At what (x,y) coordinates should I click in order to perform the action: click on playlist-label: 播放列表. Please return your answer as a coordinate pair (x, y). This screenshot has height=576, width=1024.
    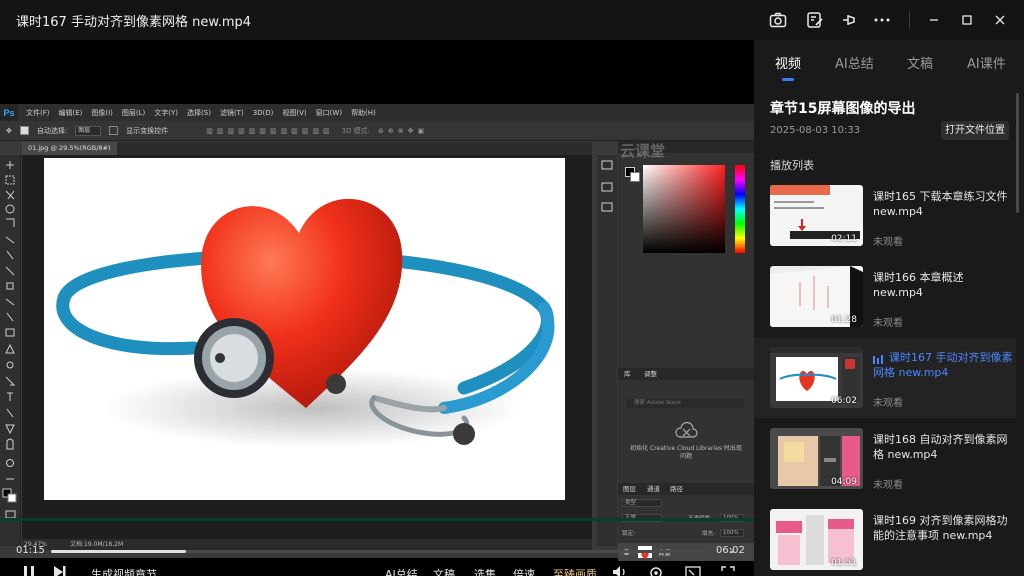
    Looking at the image, I should click on (792, 165).